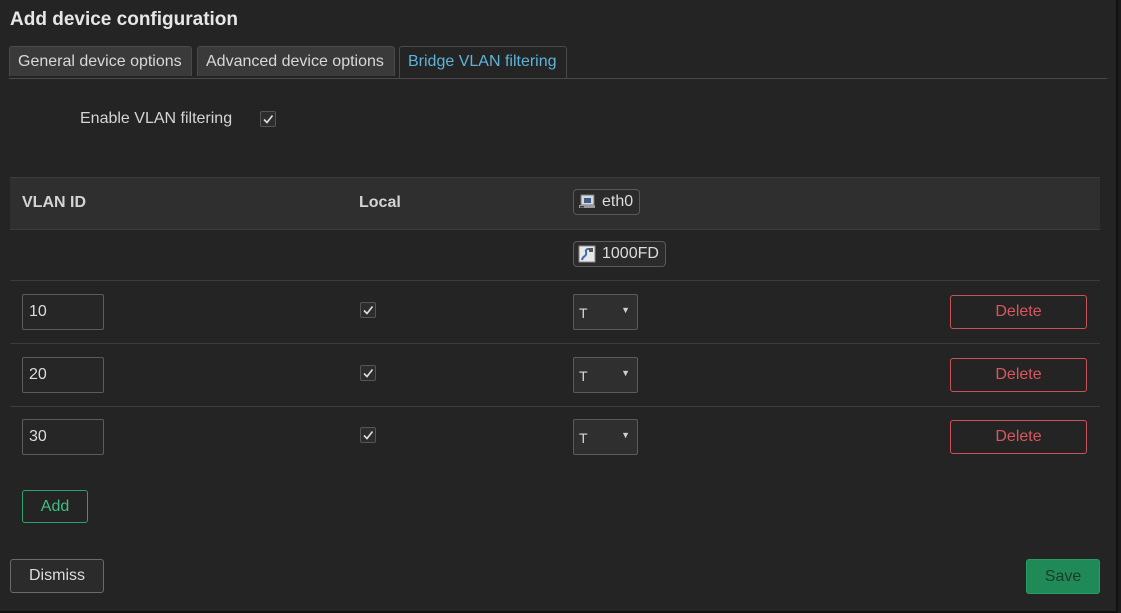 The image size is (1121, 613). Describe the element at coordinates (54, 202) in the screenshot. I see `column-header-vlan-id: VLAN ID` at that location.